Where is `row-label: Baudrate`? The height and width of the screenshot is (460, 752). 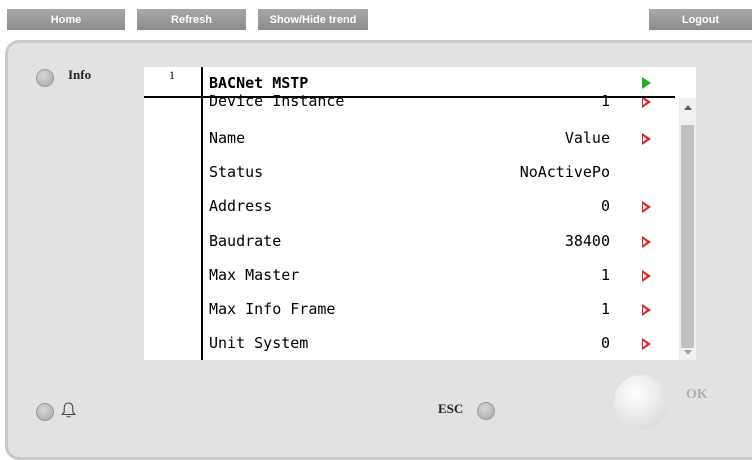
row-label: Baudrate is located at coordinates (245, 241).